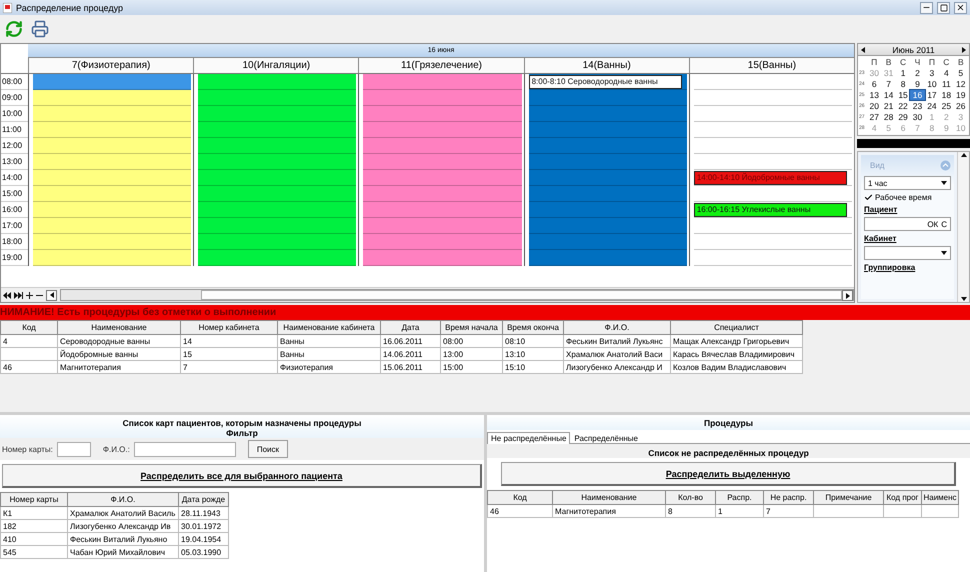 This screenshot has width=970, height=572. Describe the element at coordinates (691, 497) in the screenshot. I see `column-header: Кол-во` at that location.